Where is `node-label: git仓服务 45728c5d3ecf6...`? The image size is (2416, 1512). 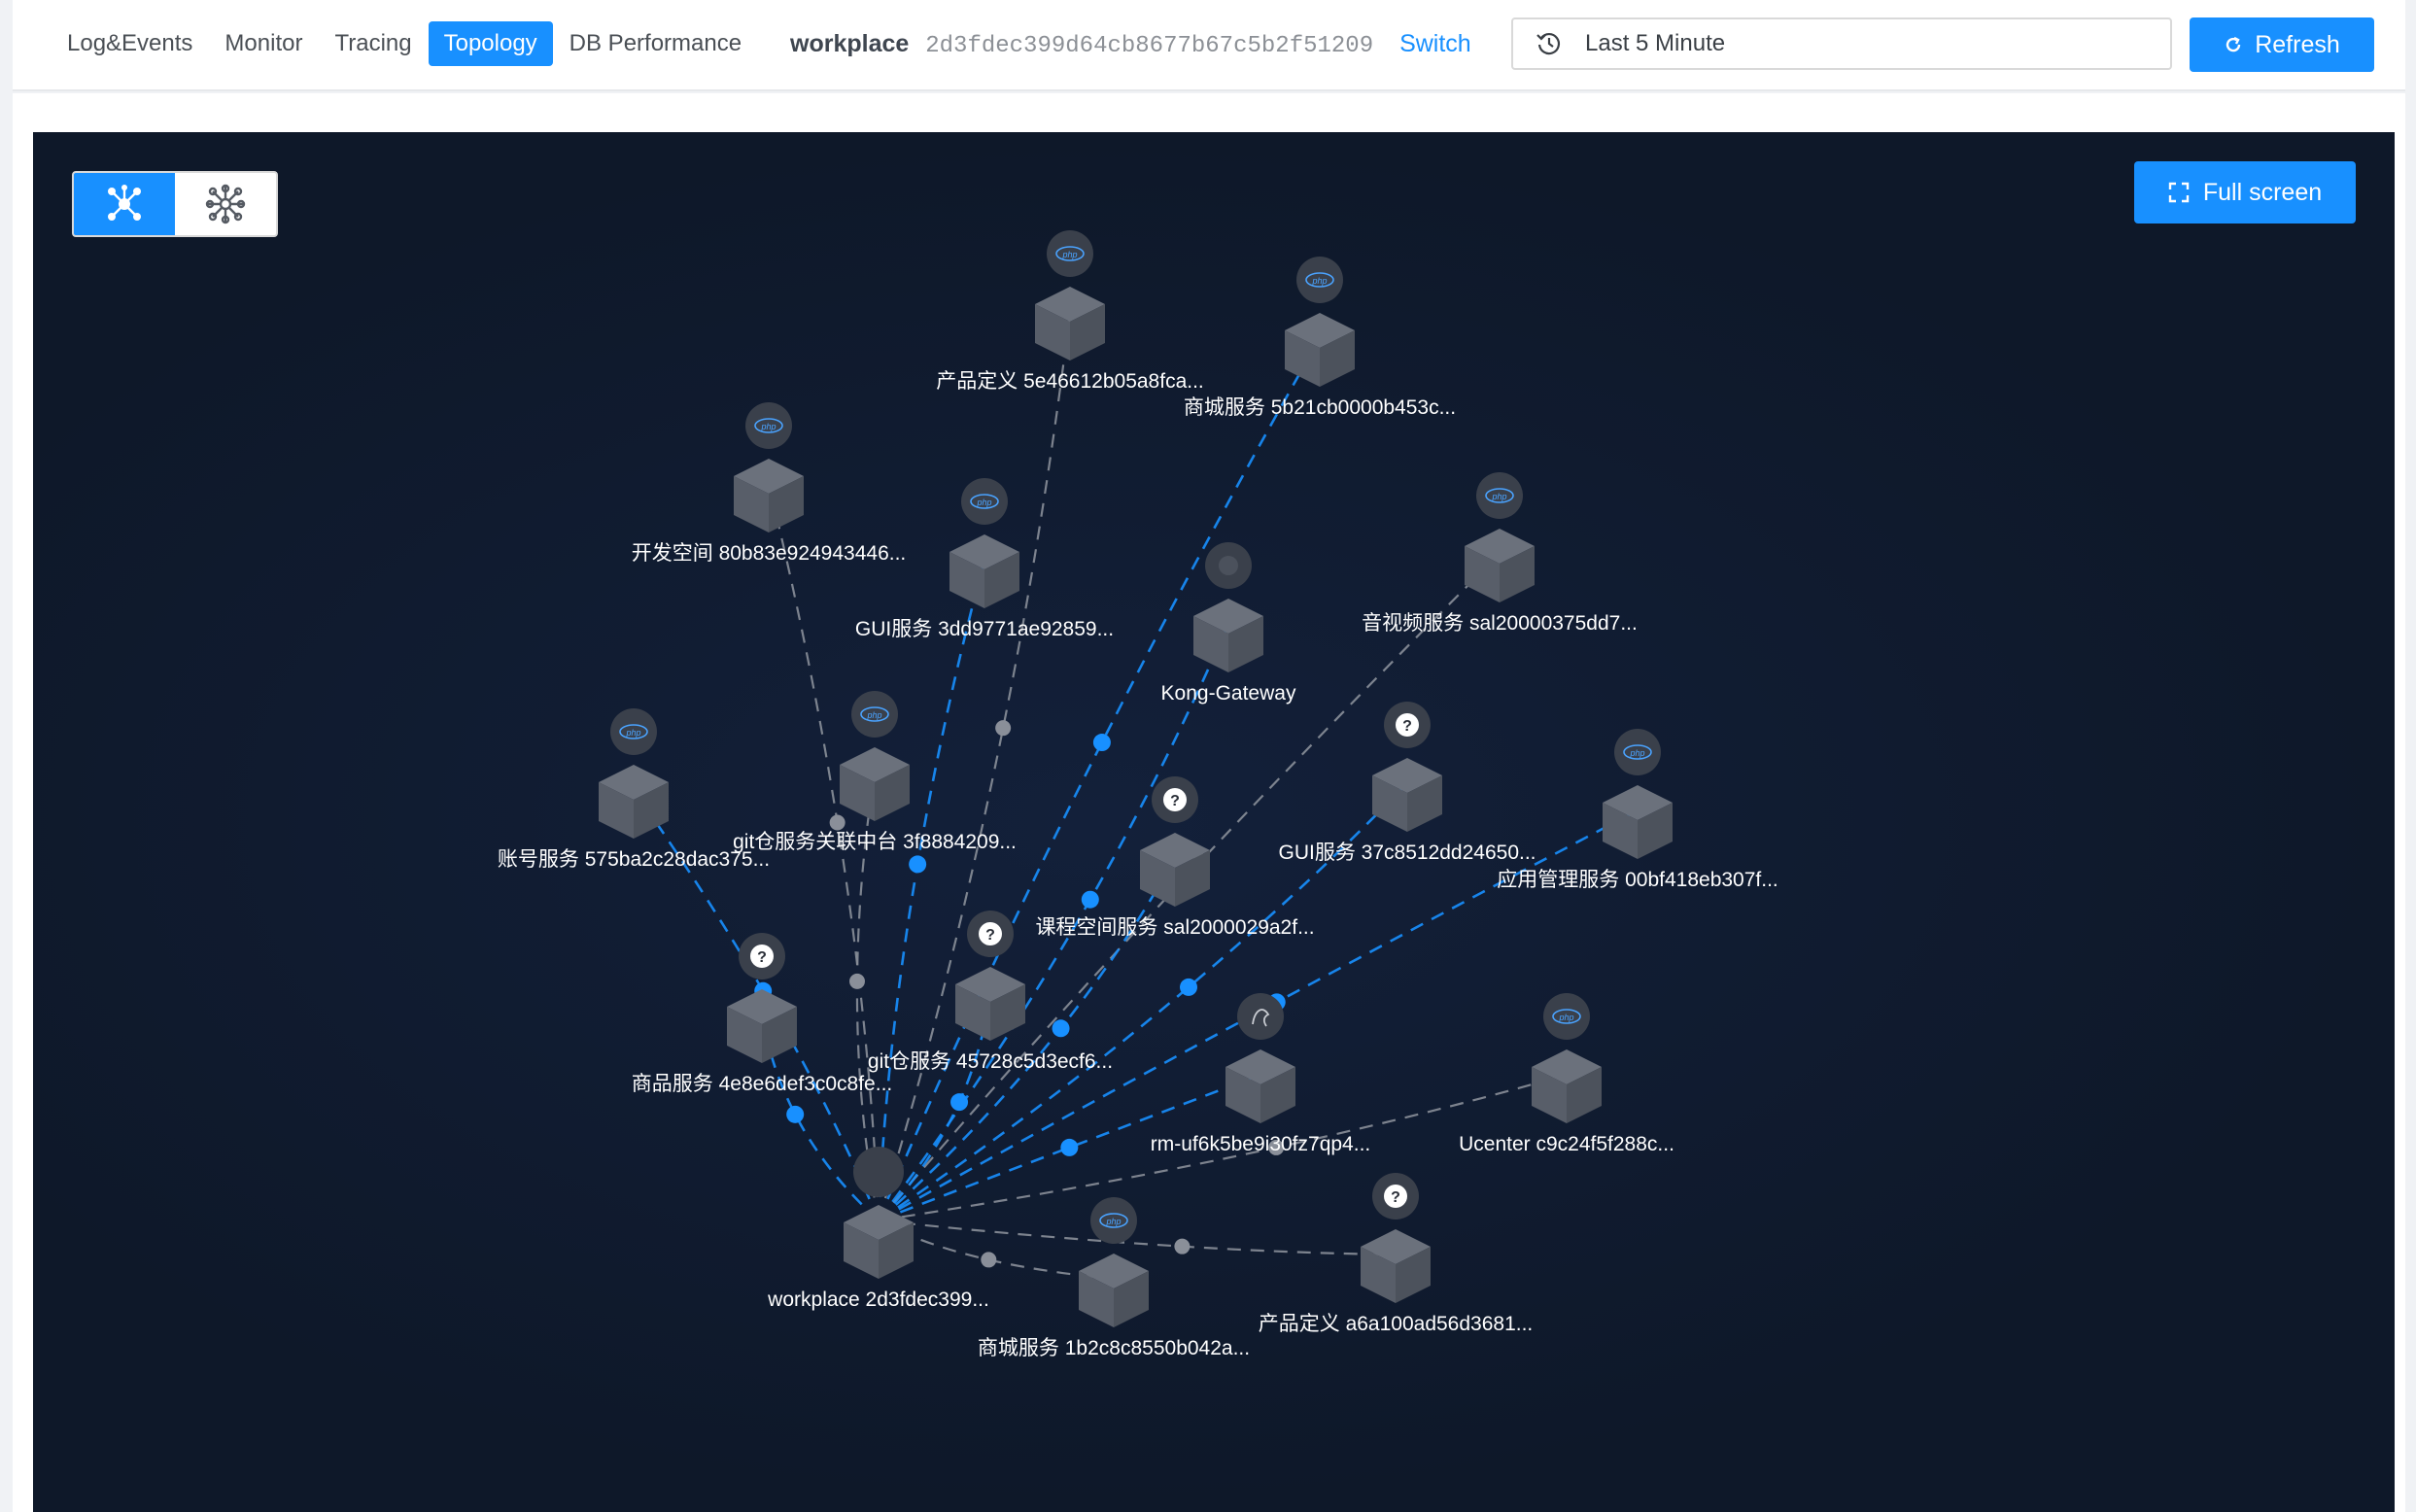
node-label: git仓服务 45728c5d3ecf6... is located at coordinates (990, 1061).